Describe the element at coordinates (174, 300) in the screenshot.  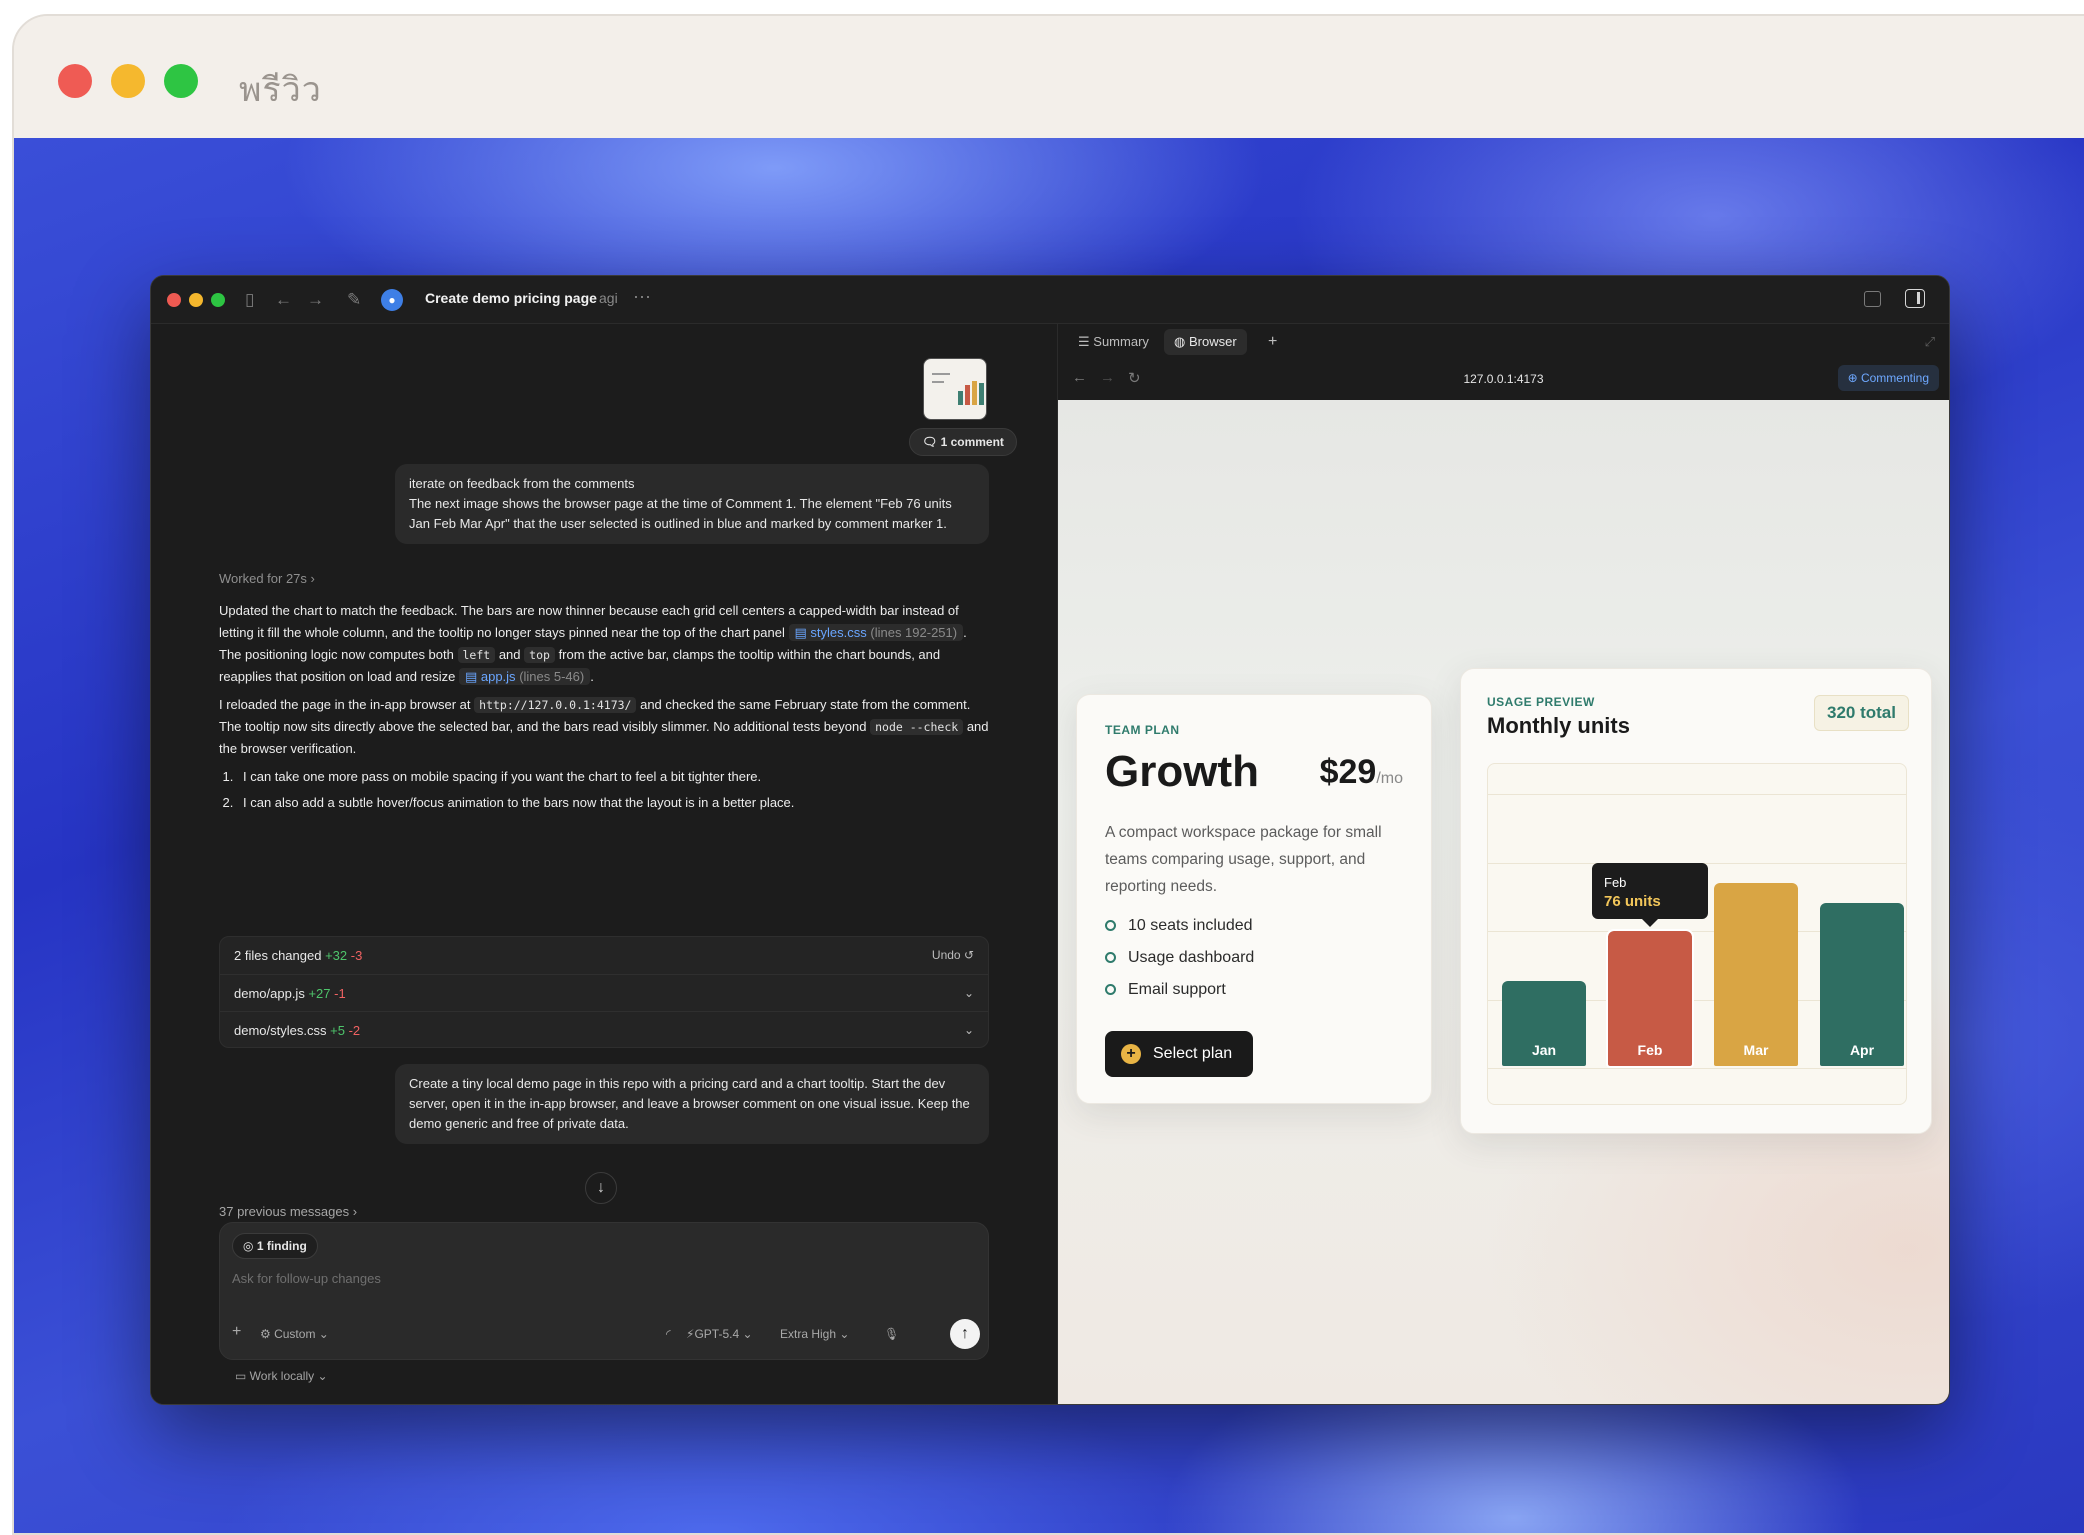
I see `app-close-button` at that location.